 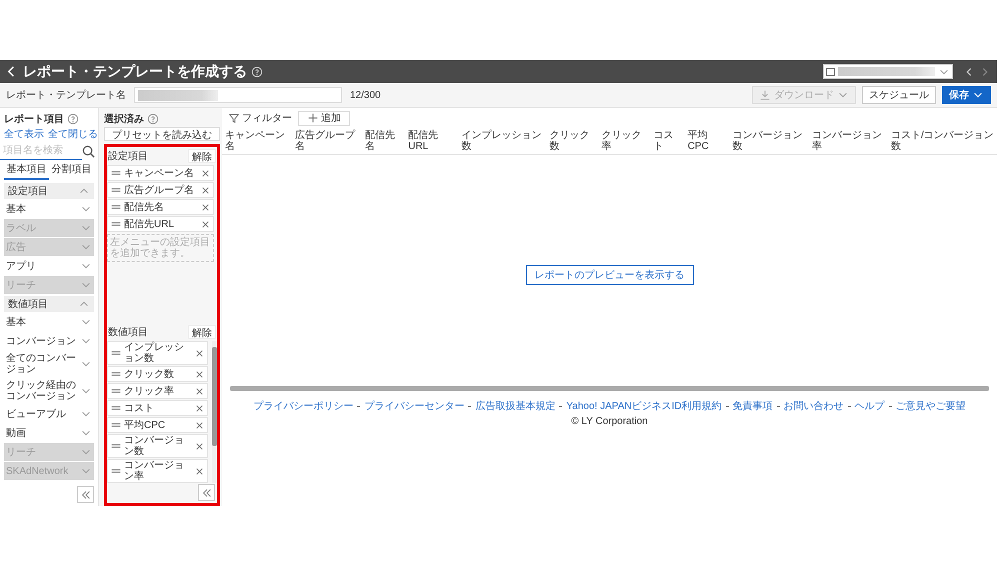 What do you see at coordinates (931, 406) in the screenshot?
I see `footer-link: ご意見やご要望` at bounding box center [931, 406].